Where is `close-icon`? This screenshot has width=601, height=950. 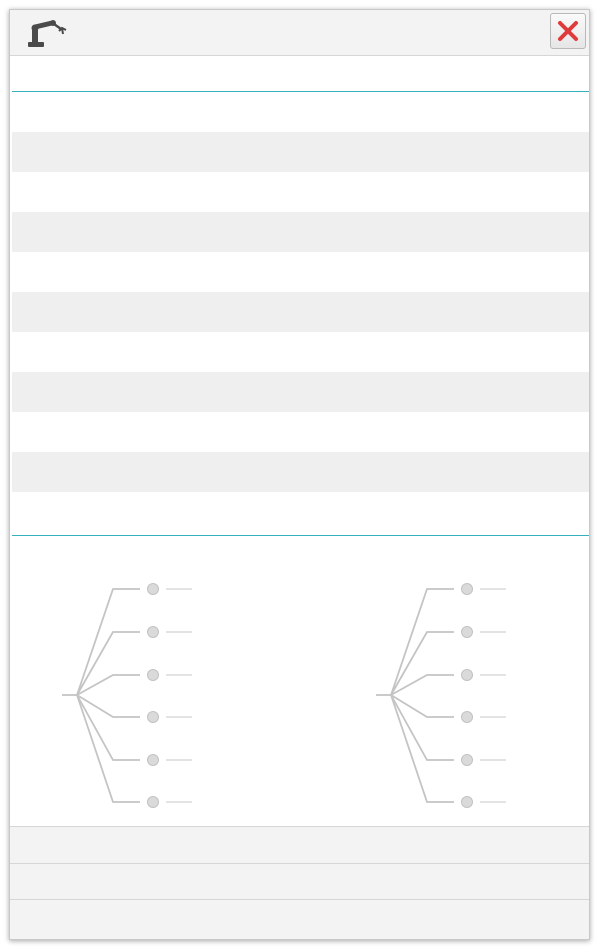
close-icon is located at coordinates (568, 31).